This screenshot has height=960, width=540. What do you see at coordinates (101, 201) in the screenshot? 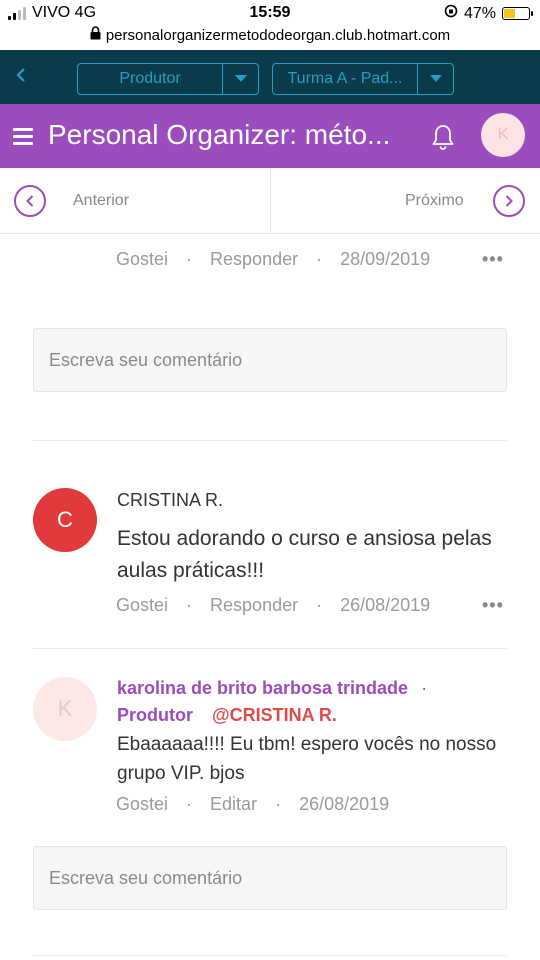
I see `previous-label: Anterior` at bounding box center [101, 201].